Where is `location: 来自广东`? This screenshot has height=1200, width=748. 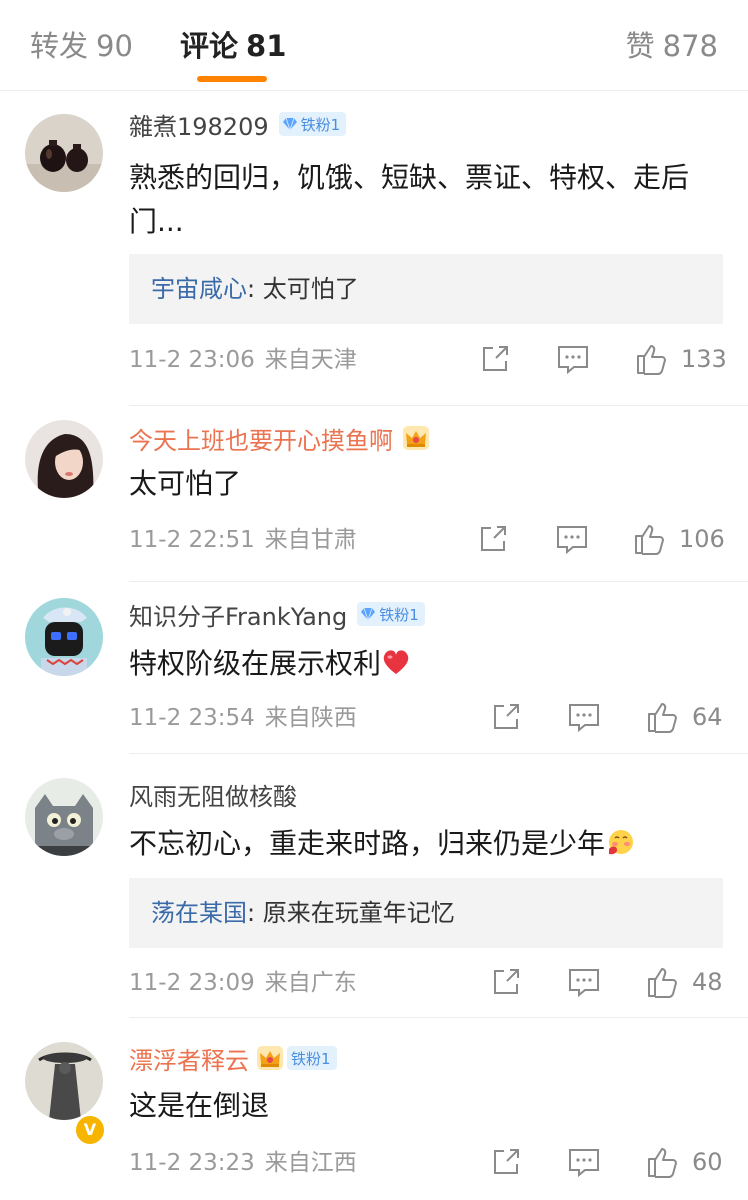 location: 来自广东 is located at coordinates (310, 983).